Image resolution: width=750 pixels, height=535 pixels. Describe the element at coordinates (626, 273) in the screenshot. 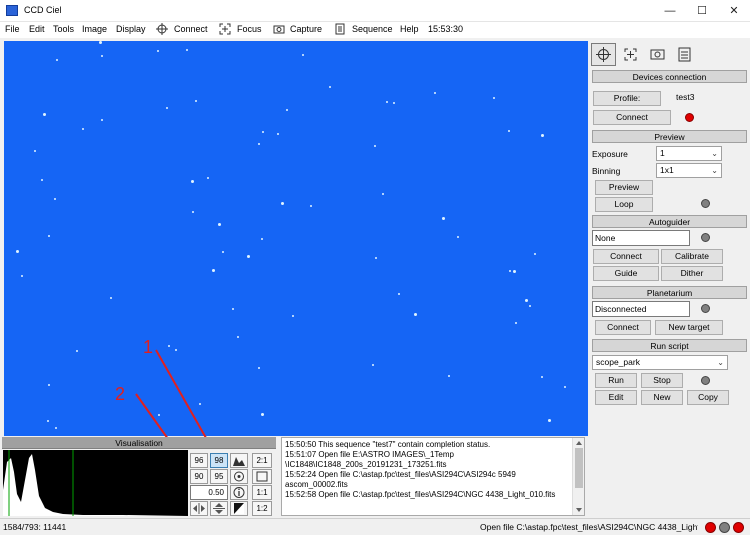

I see `guide-button: Guide` at that location.